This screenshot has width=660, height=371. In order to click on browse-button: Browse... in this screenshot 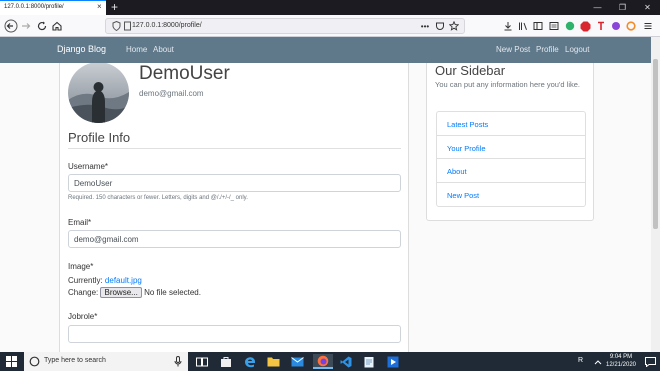, I will do `click(121, 292)`.